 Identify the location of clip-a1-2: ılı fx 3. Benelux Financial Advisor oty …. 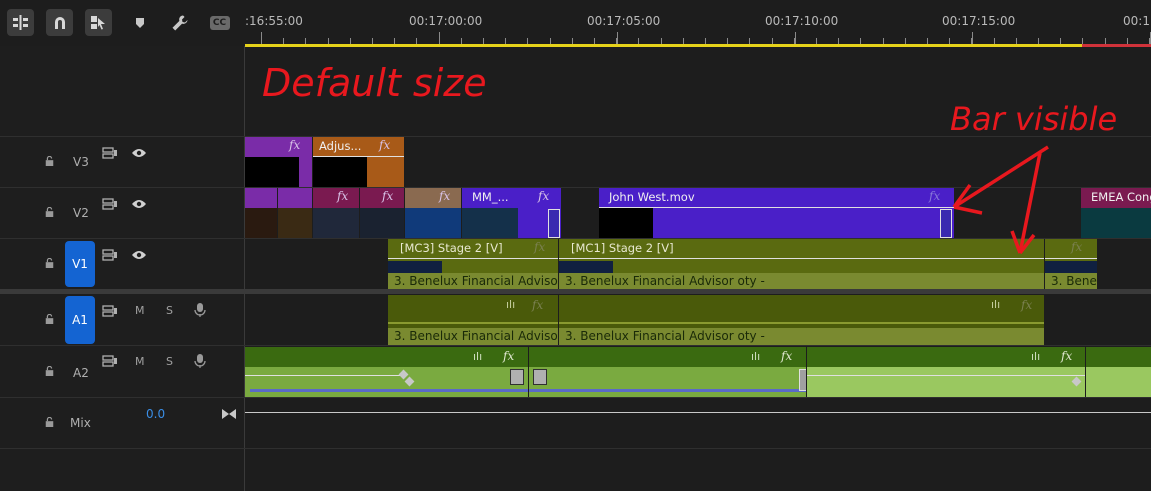
(801, 320).